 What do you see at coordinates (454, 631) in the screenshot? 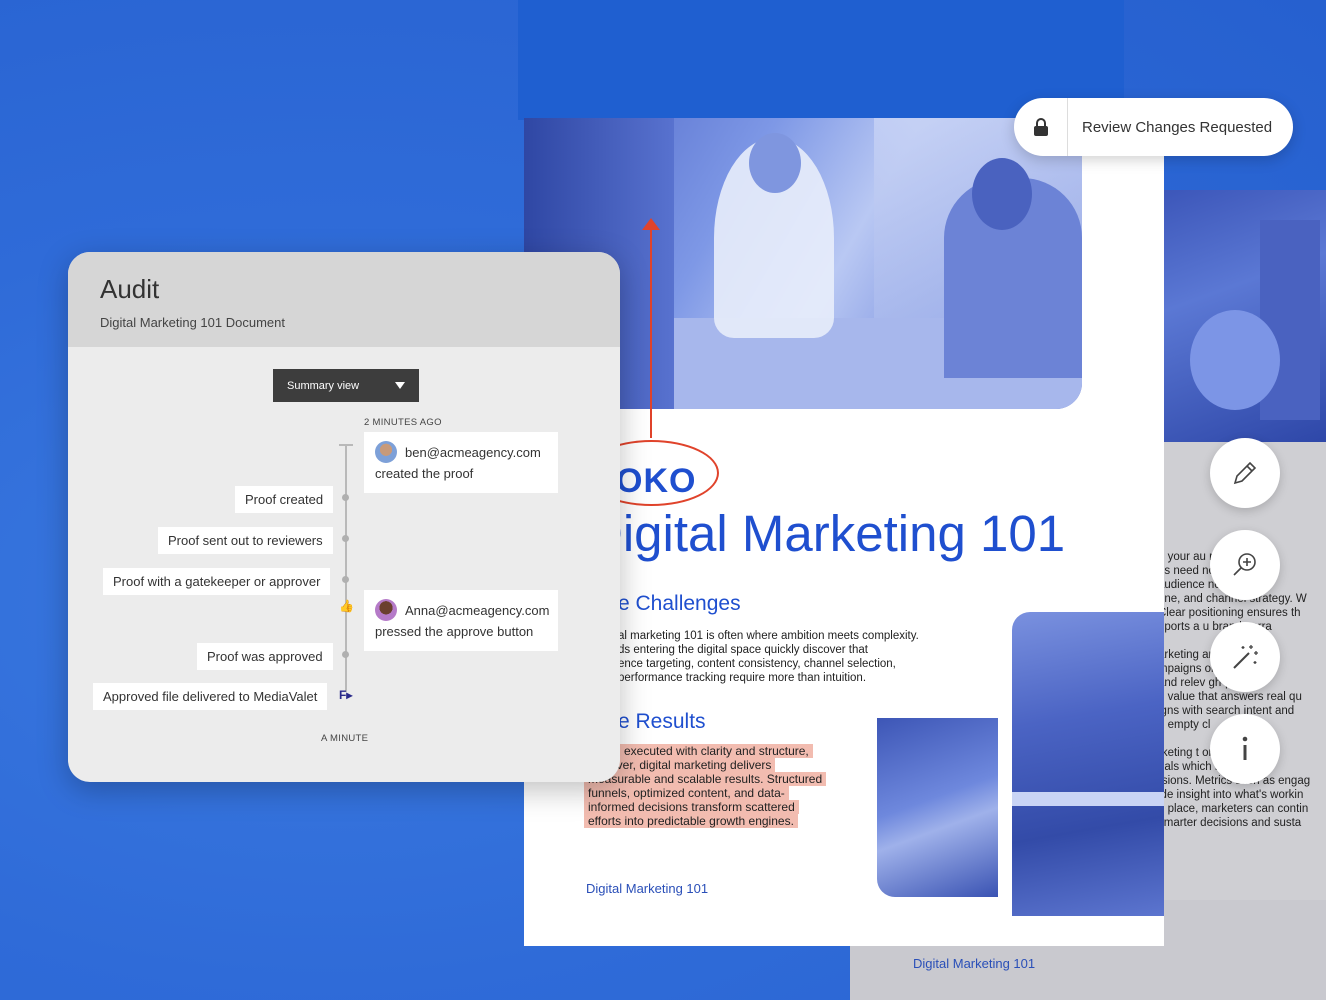
I see `card-action: pressed the approve button` at bounding box center [454, 631].